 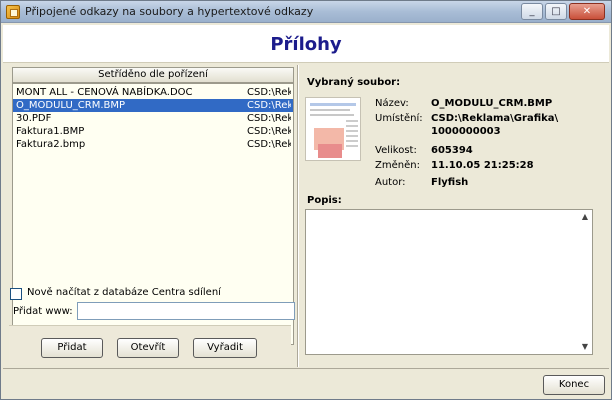 What do you see at coordinates (396, 150) in the screenshot?
I see `file-size-label: Velikost:` at bounding box center [396, 150].